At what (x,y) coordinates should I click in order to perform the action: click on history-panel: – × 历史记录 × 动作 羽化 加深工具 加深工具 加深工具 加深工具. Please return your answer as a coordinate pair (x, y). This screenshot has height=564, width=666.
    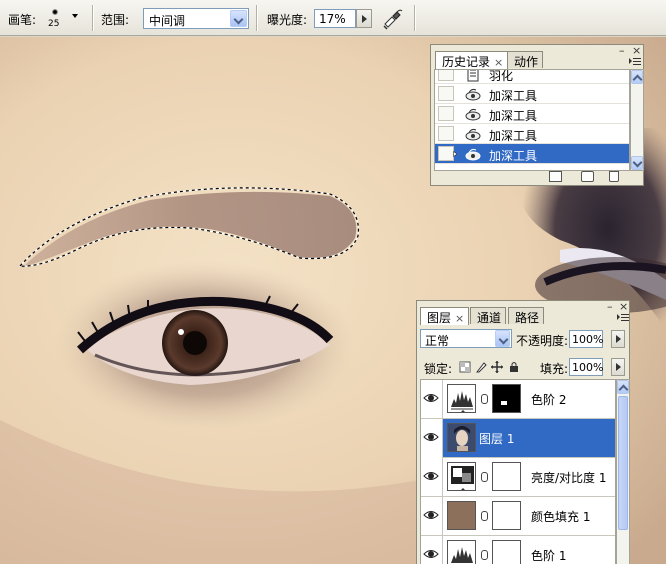
    Looking at the image, I should click on (537, 115).